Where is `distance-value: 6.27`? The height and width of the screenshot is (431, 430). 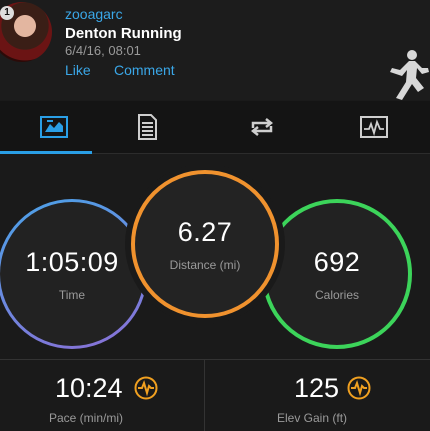 distance-value: 6.27 is located at coordinates (205, 231).